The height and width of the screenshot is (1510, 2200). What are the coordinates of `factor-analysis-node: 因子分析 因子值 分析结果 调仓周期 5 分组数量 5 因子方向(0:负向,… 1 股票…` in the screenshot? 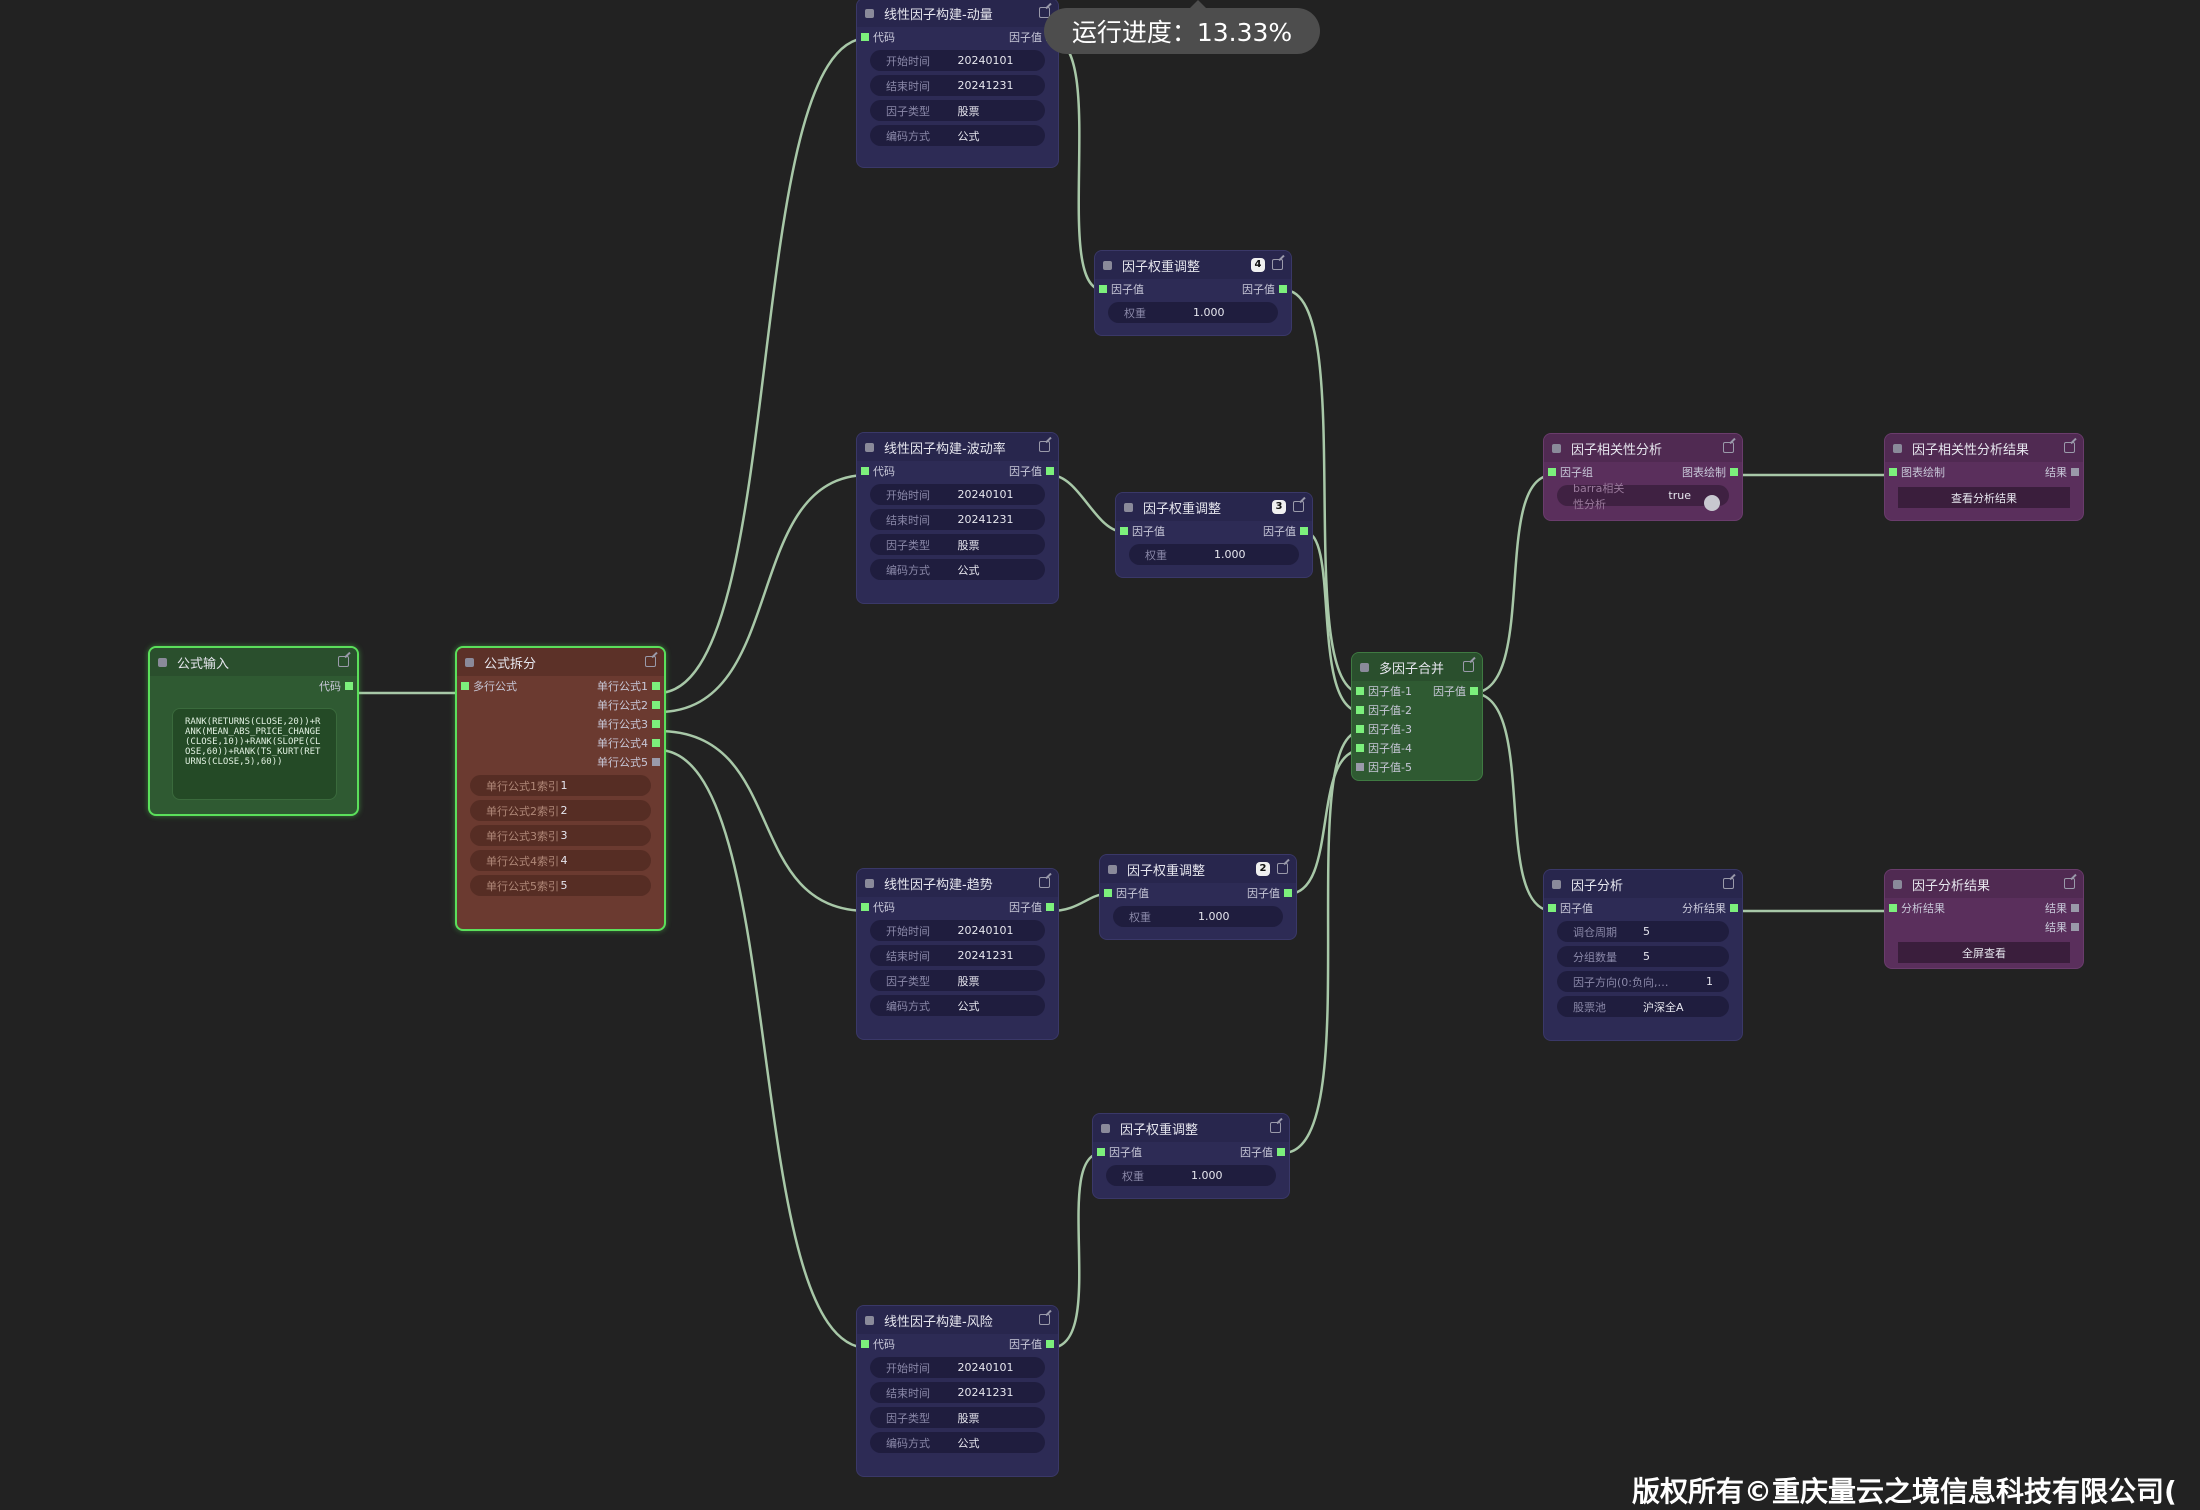 It's located at (1643, 955).